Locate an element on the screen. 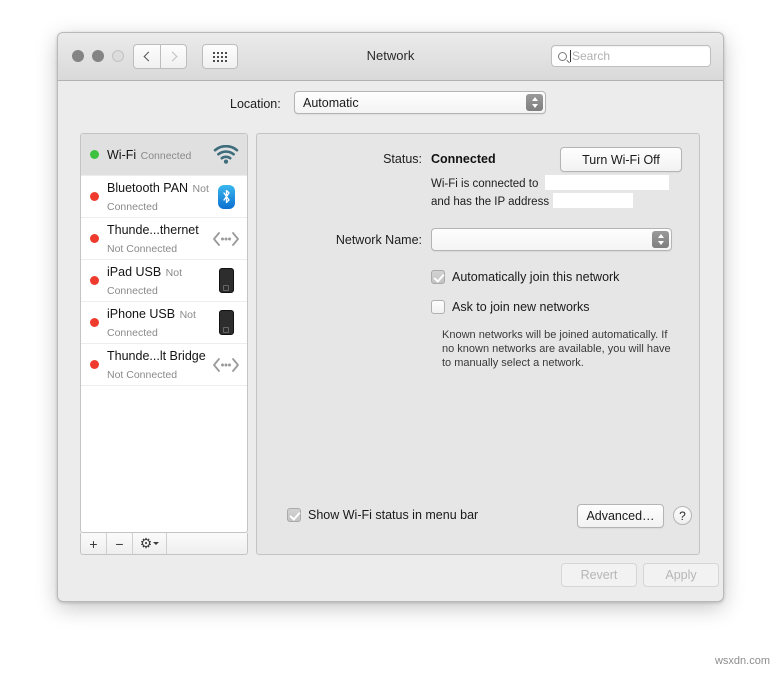 This screenshot has height=675, width=780. service-actions-button: ⚙ is located at coordinates (150, 543).